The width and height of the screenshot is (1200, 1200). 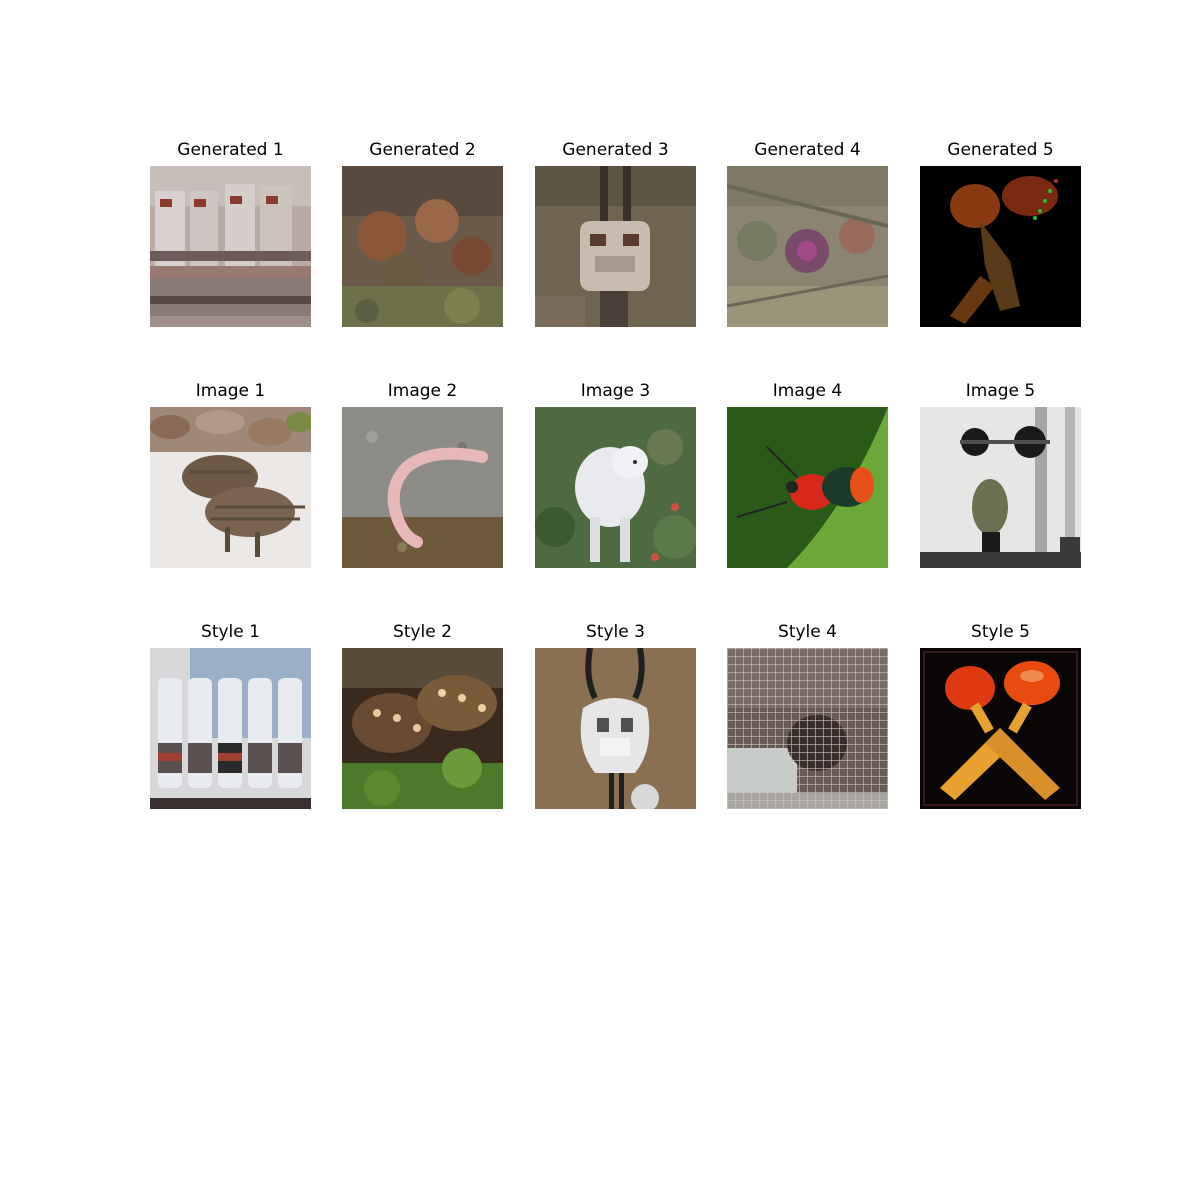 What do you see at coordinates (807, 632) in the screenshot?
I see `panel-title: Style 4` at bounding box center [807, 632].